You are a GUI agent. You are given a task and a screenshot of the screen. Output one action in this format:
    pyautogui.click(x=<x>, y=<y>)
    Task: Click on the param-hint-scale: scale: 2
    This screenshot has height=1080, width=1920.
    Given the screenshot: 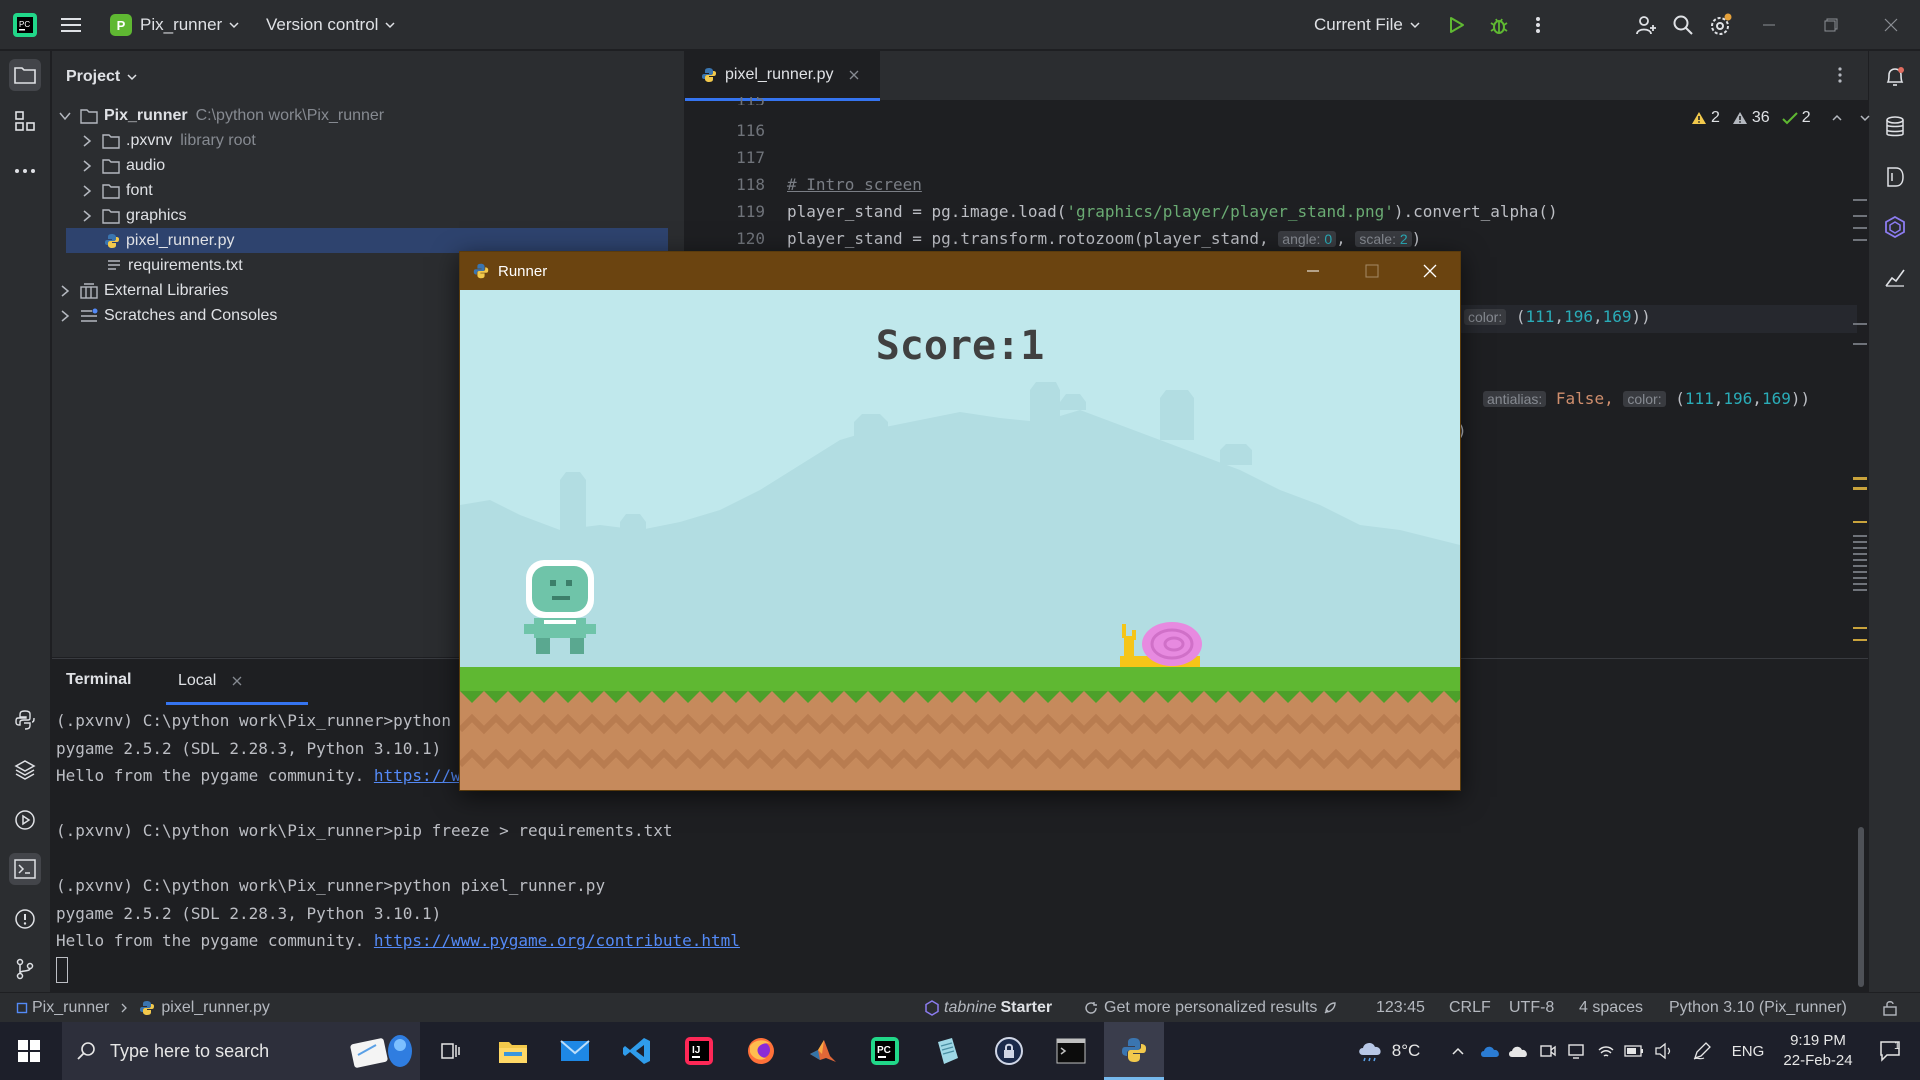 What is the action you would take?
    pyautogui.click(x=1383, y=239)
    